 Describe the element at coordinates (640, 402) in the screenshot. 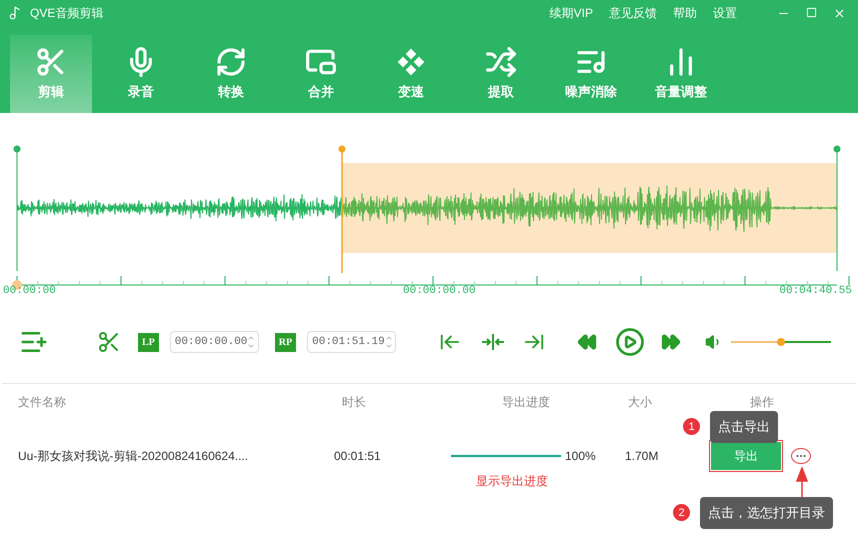

I see `column-header: 大小` at that location.